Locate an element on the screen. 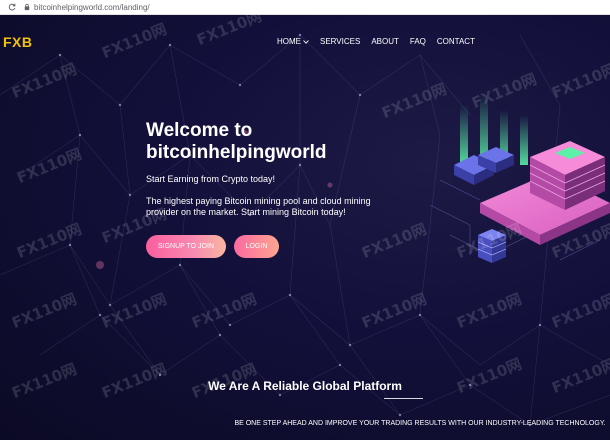 This screenshot has width=610, height=440. hero-subtitle: Start Earning from Crypto today! is located at coordinates (211, 179).